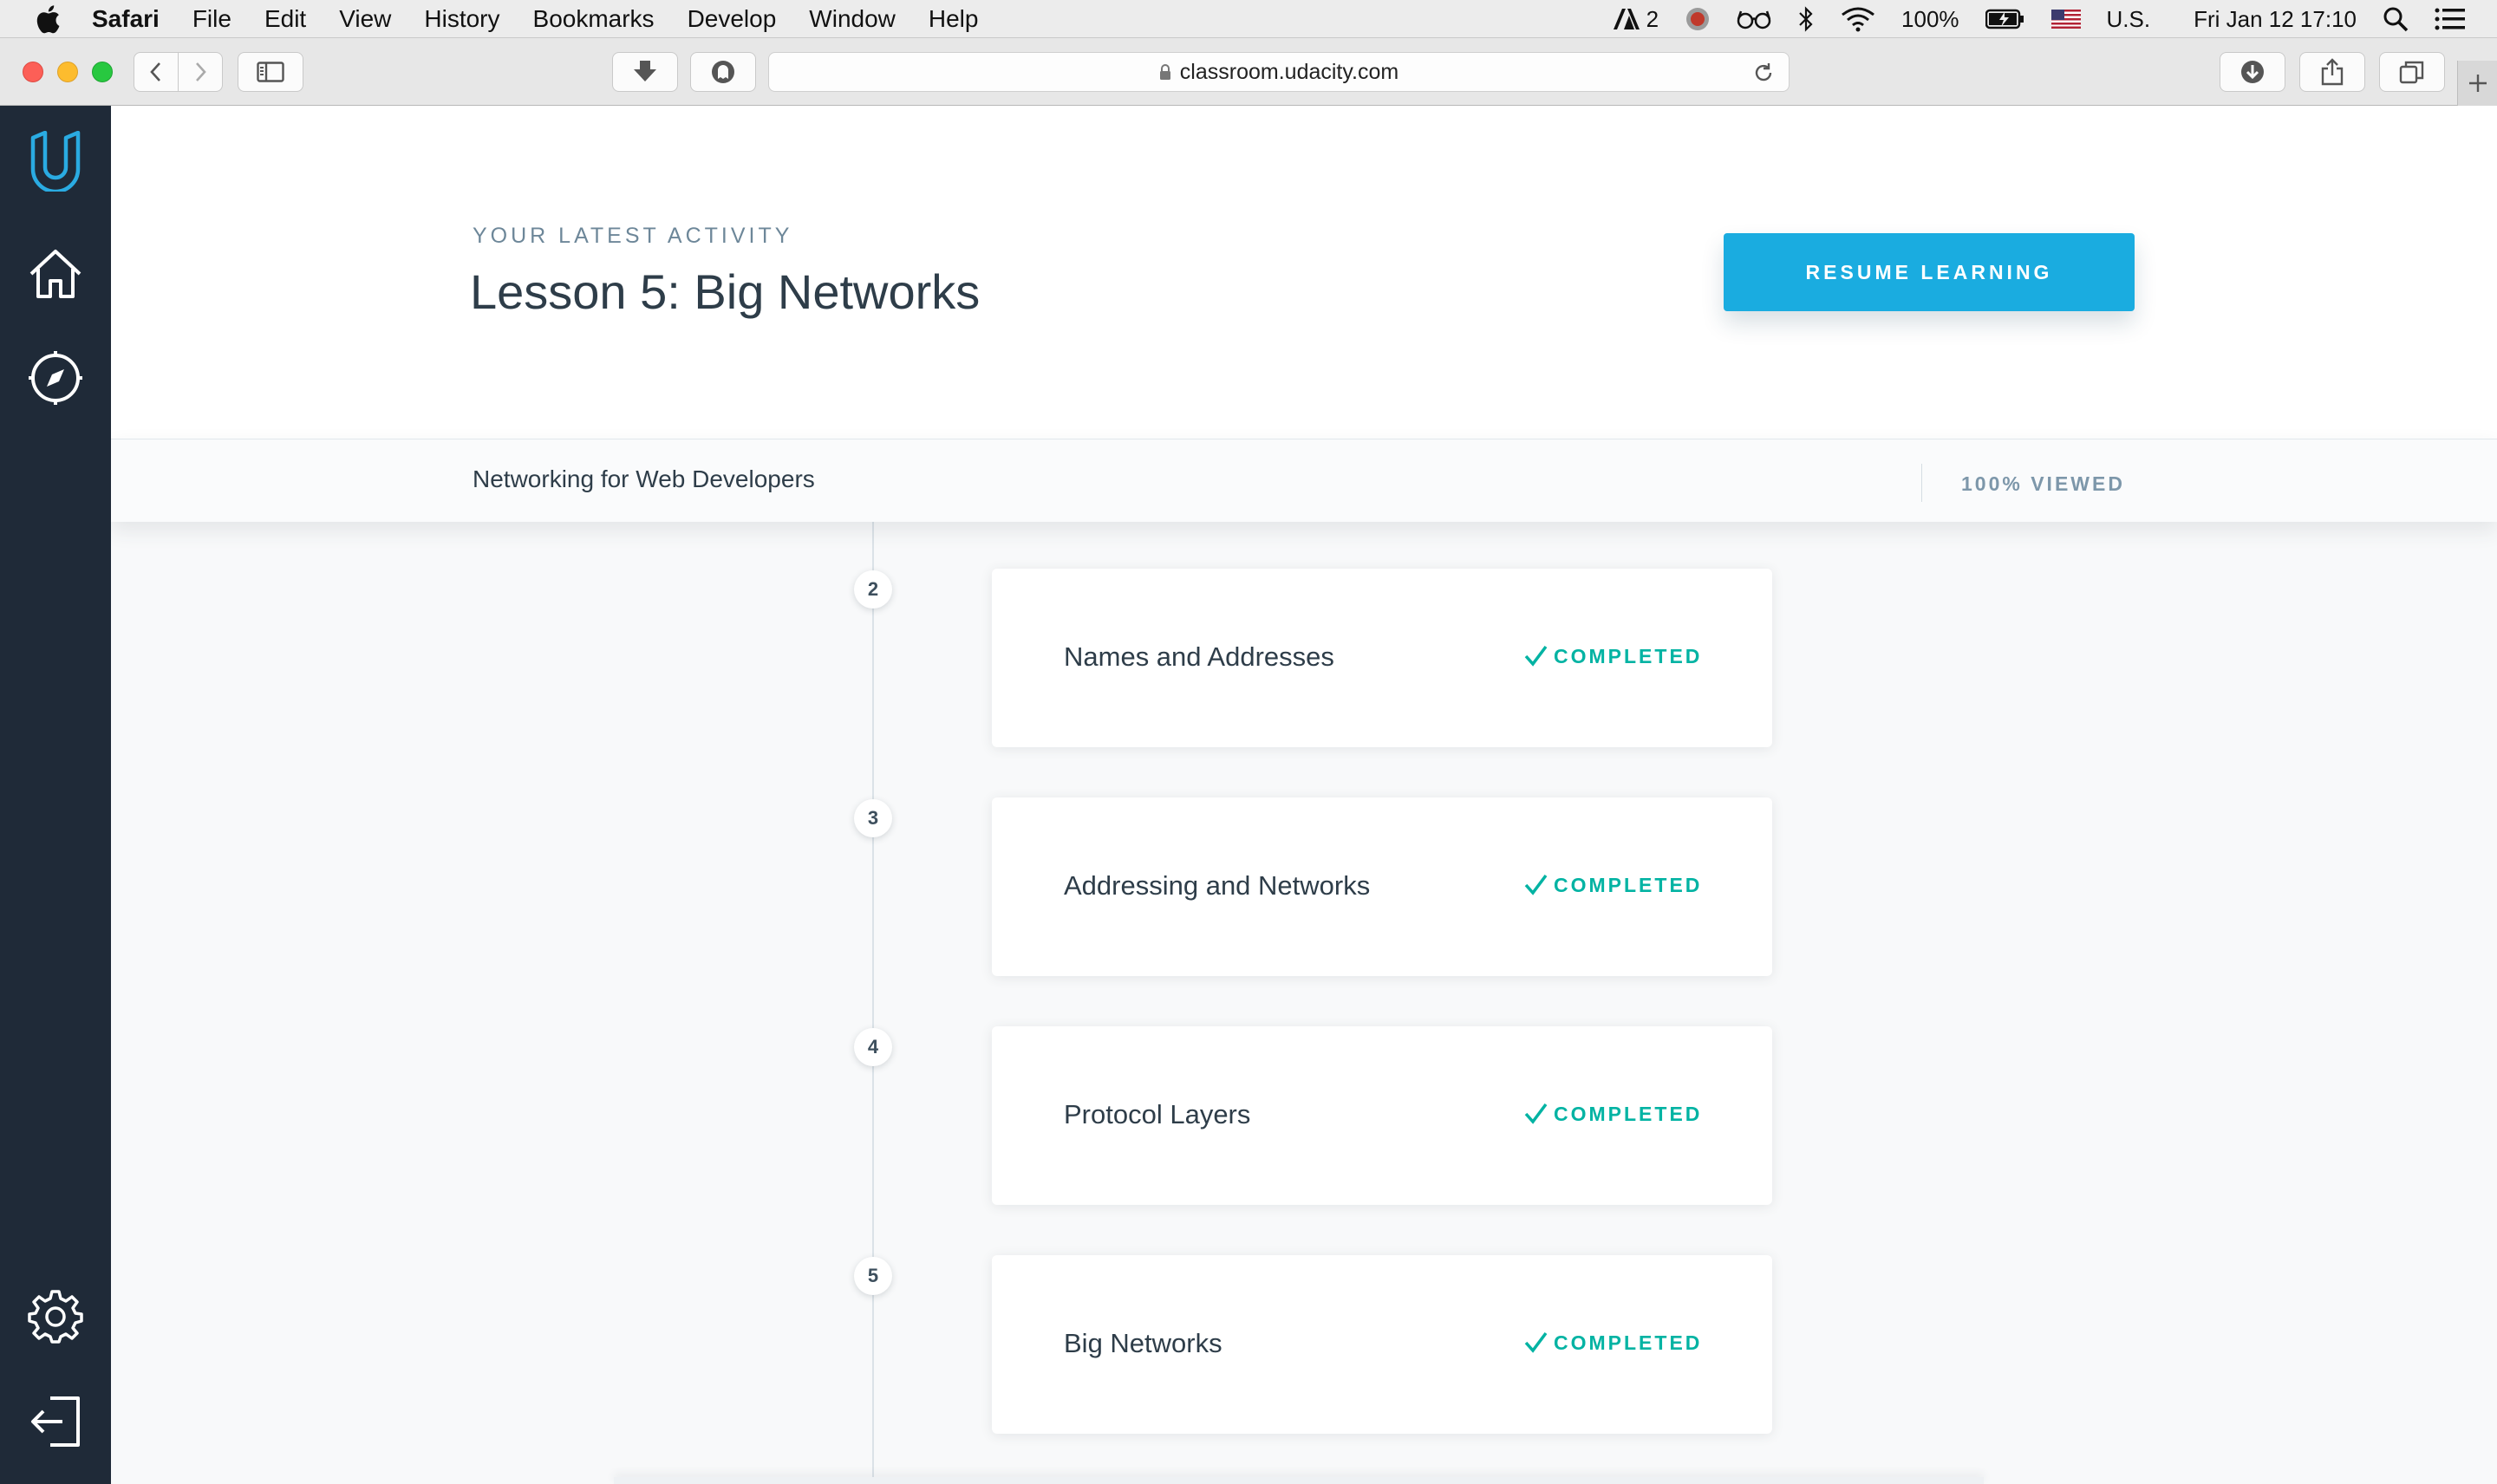 This screenshot has width=2497, height=1484. I want to click on lesson-card-title: Protocol Layers, so click(1157, 1114).